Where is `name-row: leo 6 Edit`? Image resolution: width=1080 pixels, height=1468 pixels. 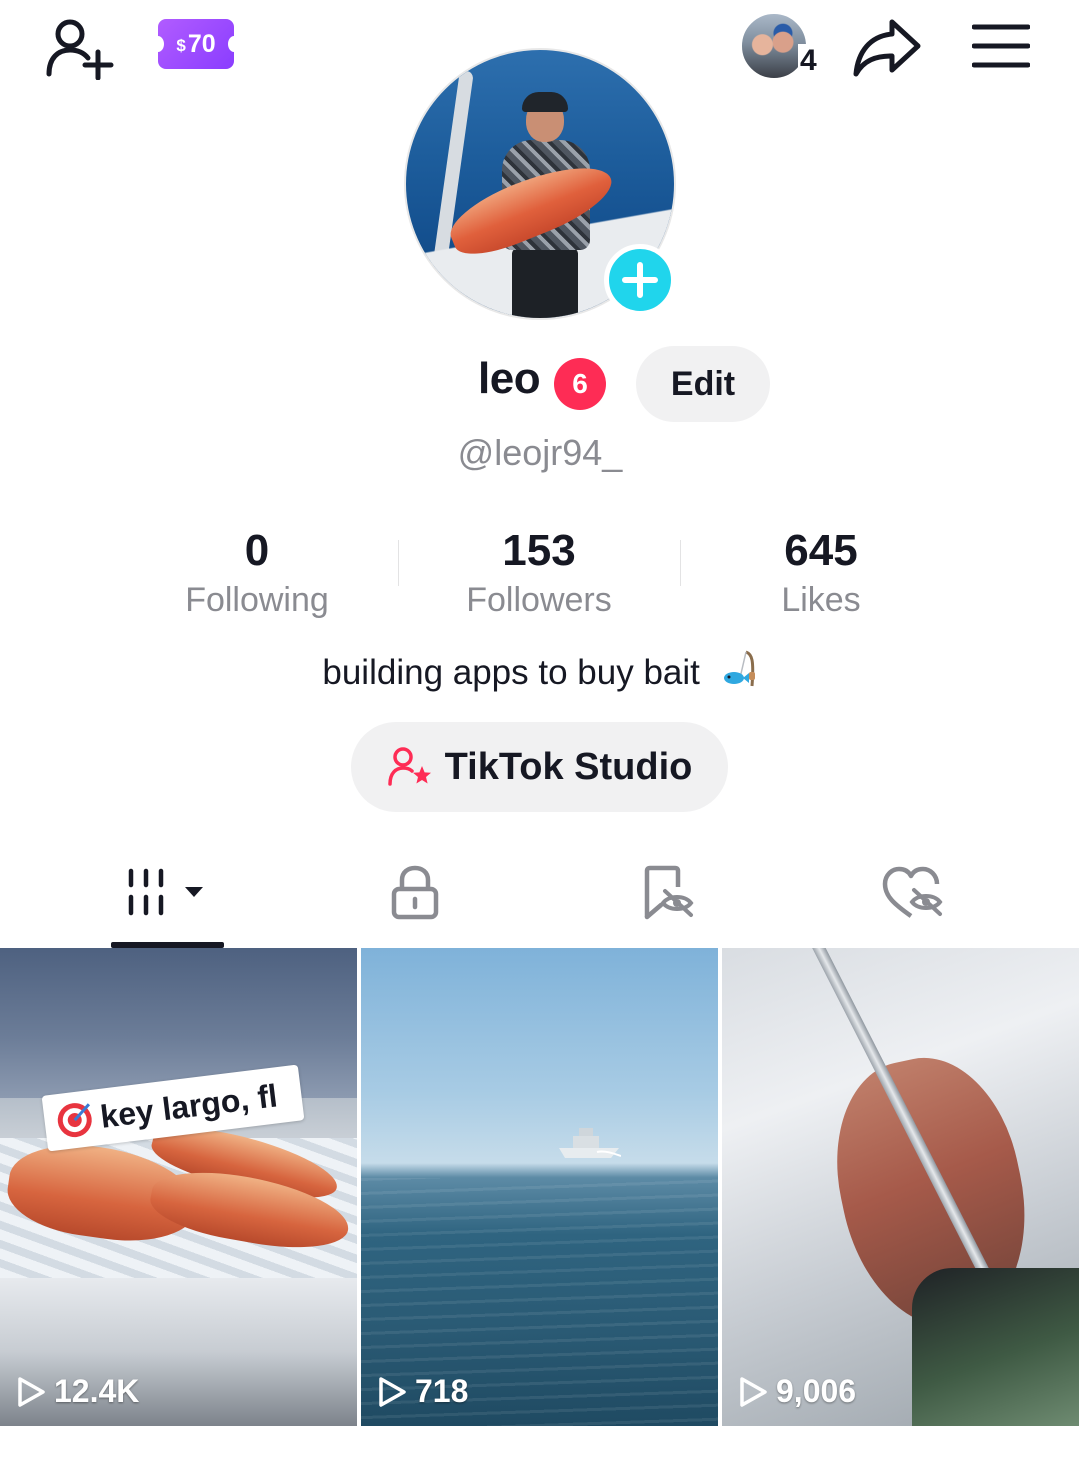
name-row: leo 6 Edit is located at coordinates (540, 384).